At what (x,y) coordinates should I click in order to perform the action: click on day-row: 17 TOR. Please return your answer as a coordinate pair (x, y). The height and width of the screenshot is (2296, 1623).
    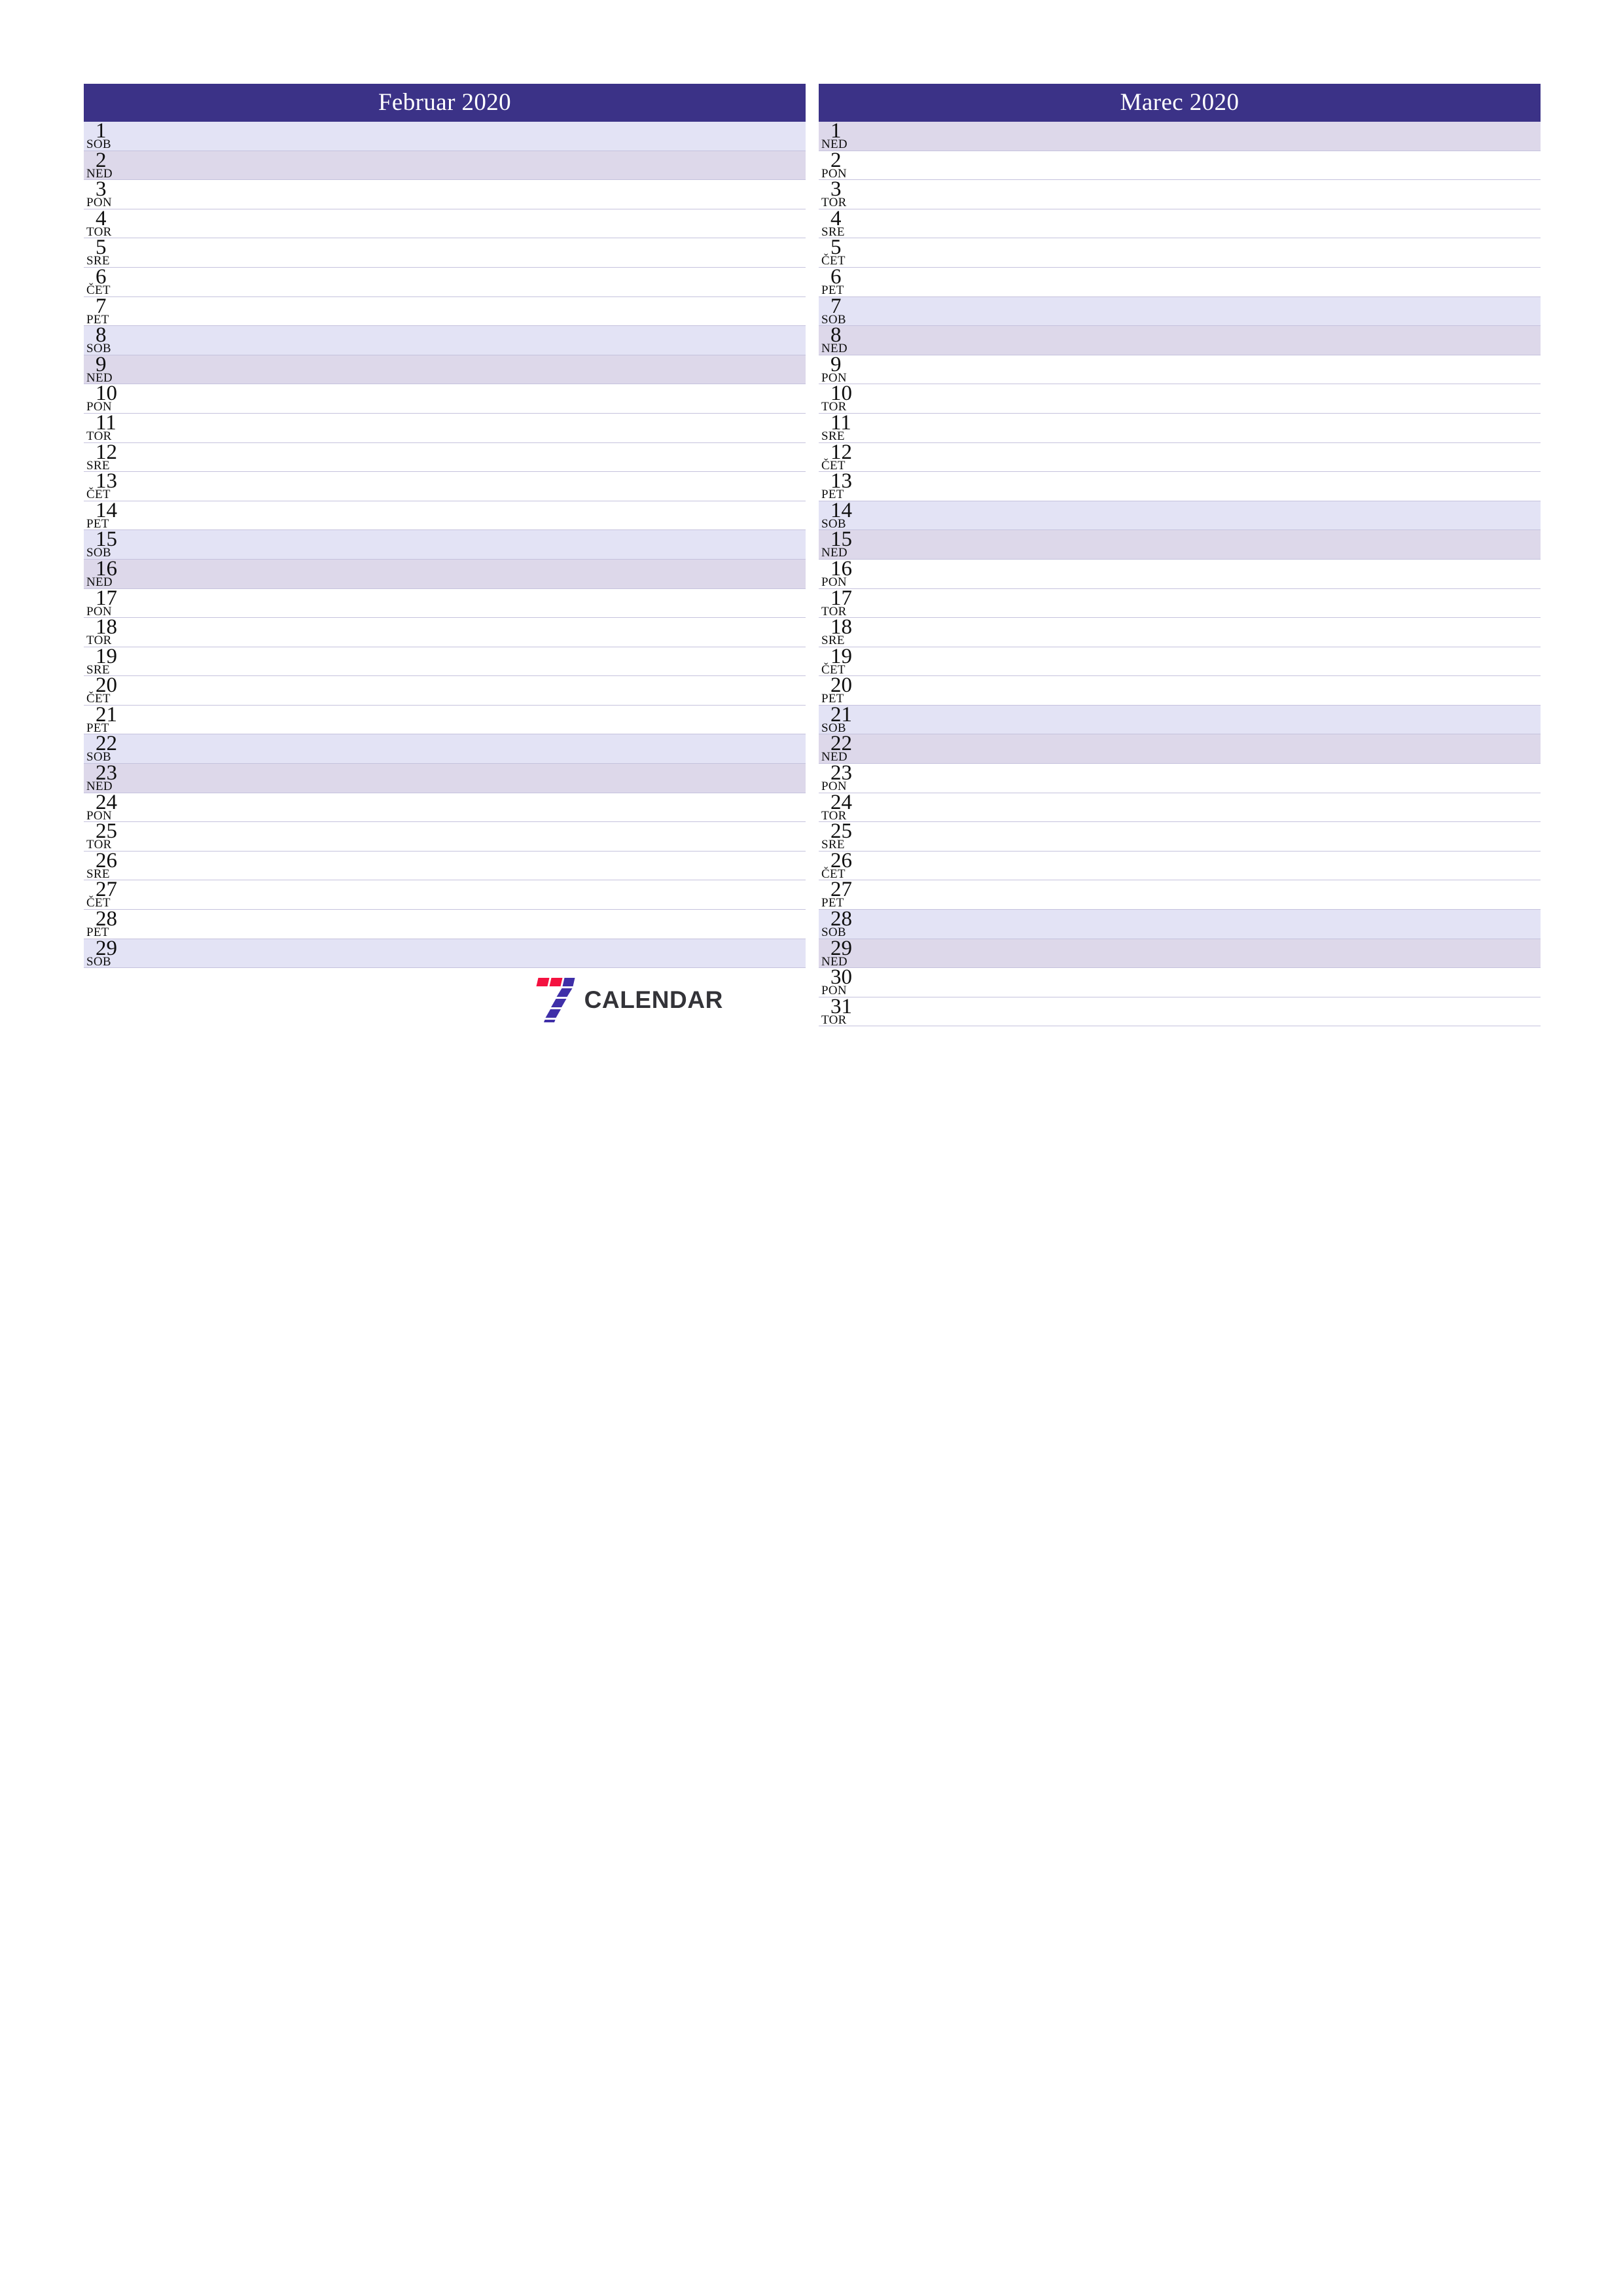
    Looking at the image, I should click on (1180, 603).